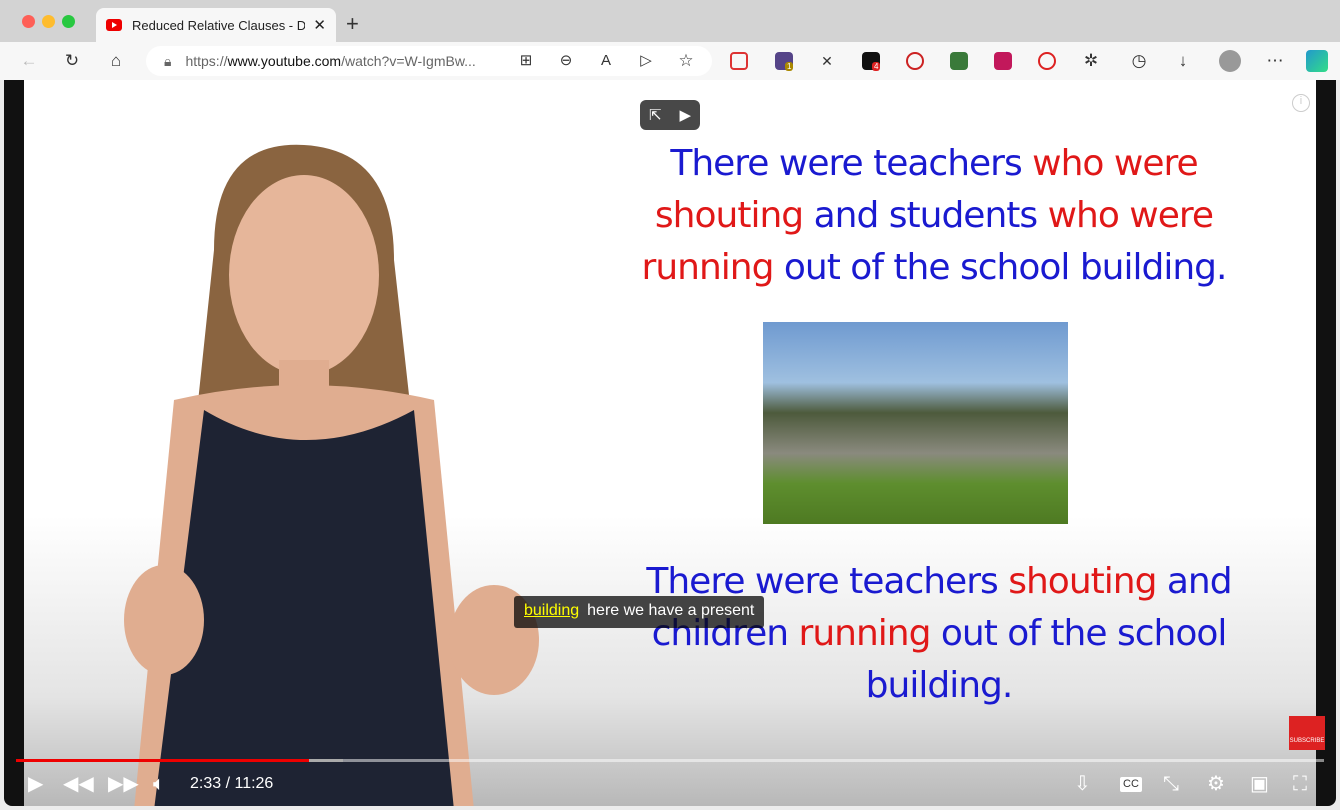  I want to click on slide-line: There were teachers who were, so click(934, 164).